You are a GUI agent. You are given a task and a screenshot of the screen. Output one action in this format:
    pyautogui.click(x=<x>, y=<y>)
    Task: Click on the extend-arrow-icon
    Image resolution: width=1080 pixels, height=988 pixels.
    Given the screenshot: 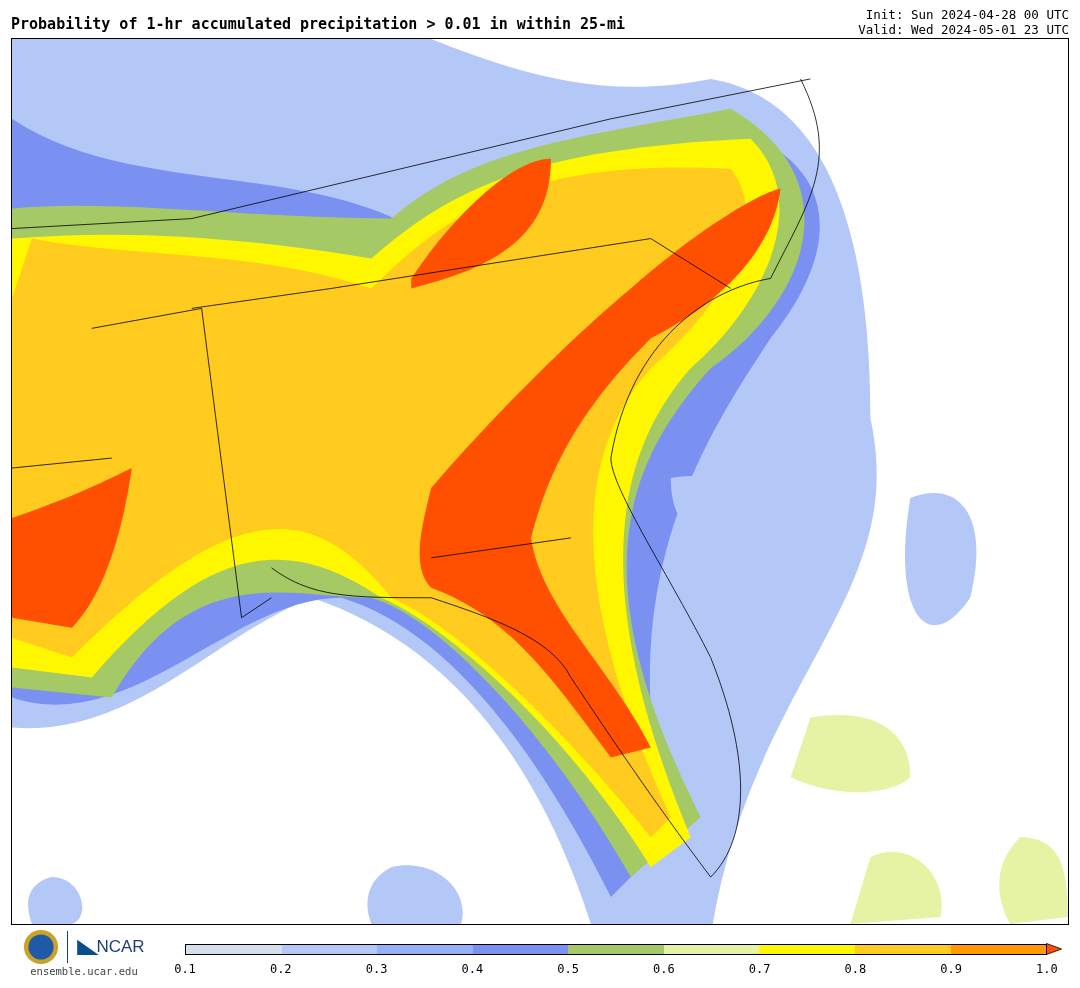 What is the action you would take?
    pyautogui.click(x=1054, y=949)
    